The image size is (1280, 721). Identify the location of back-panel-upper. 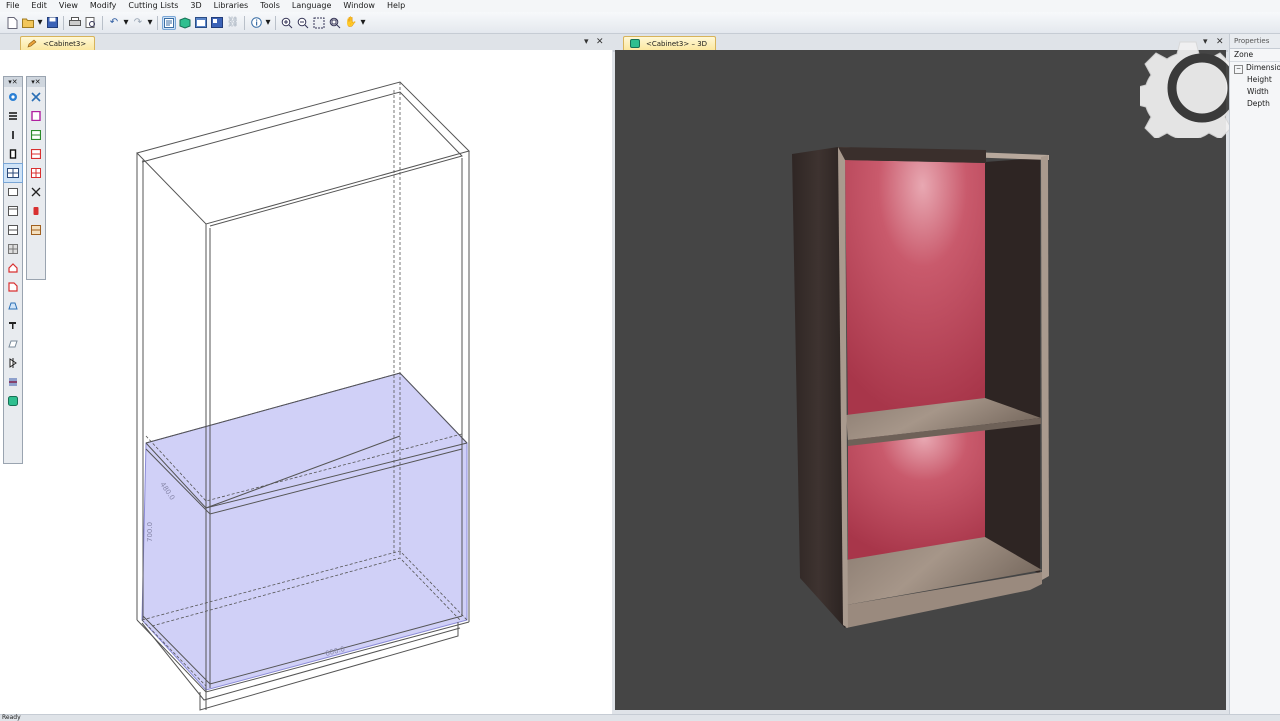
(915, 289).